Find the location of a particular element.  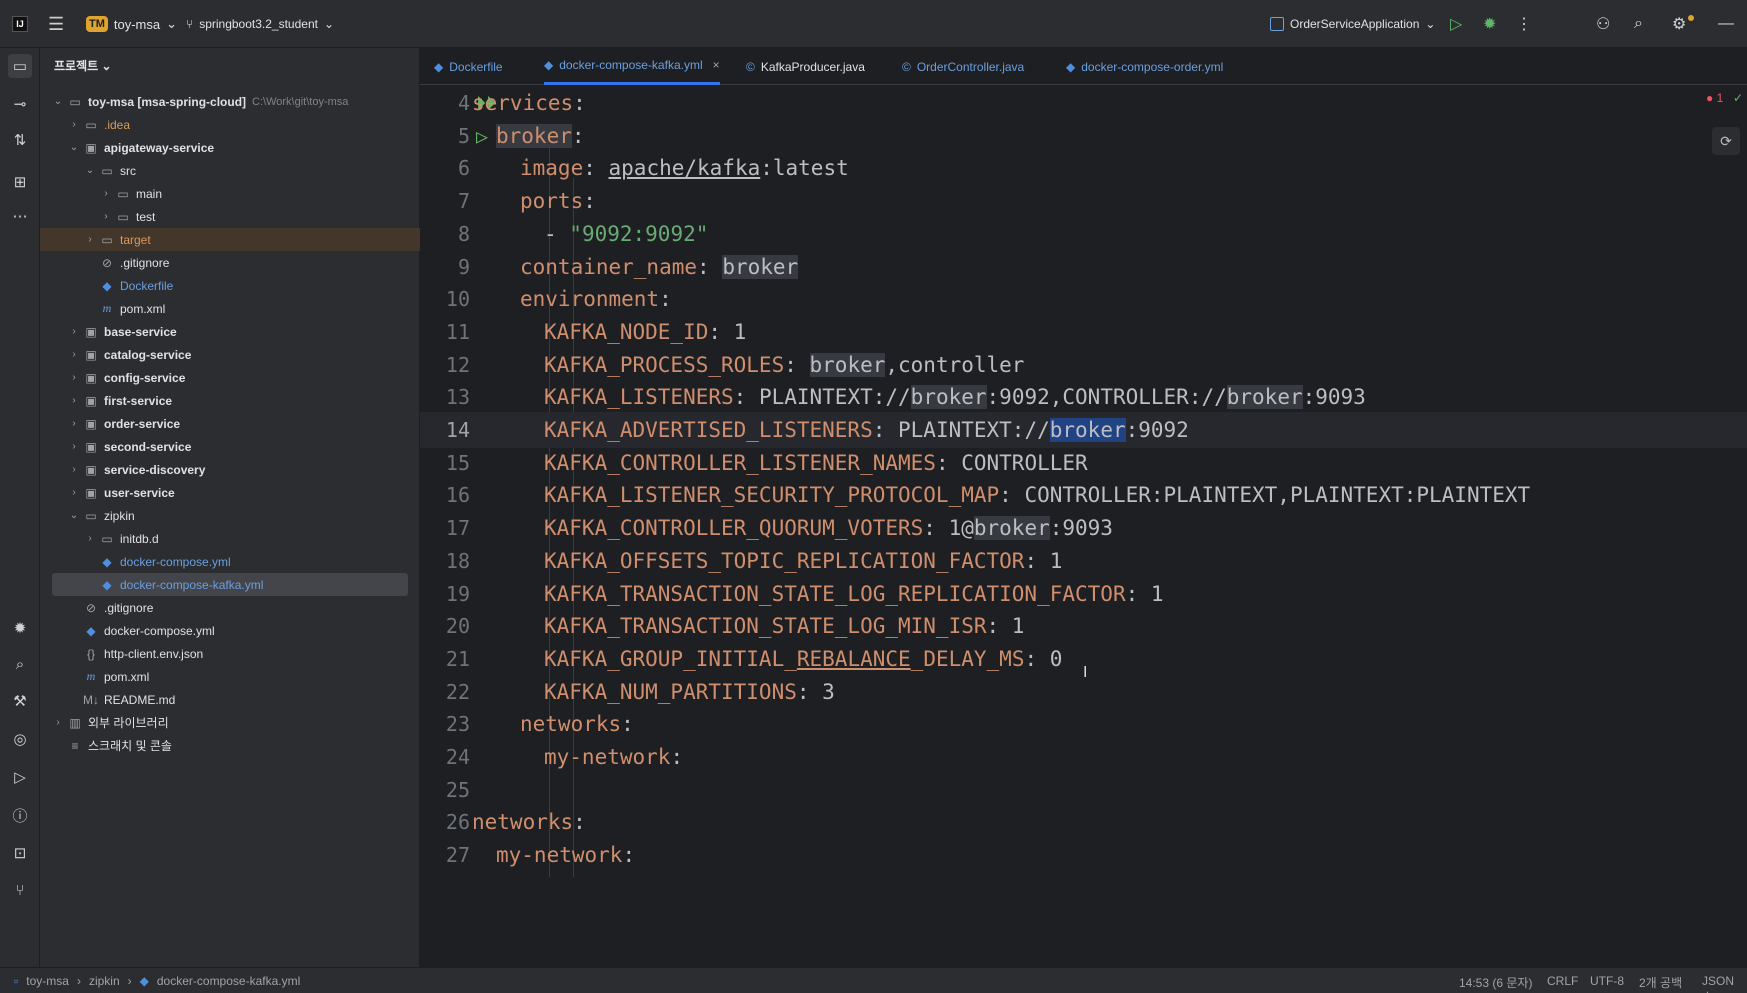

code-line: 25 is located at coordinates (1083, 790).